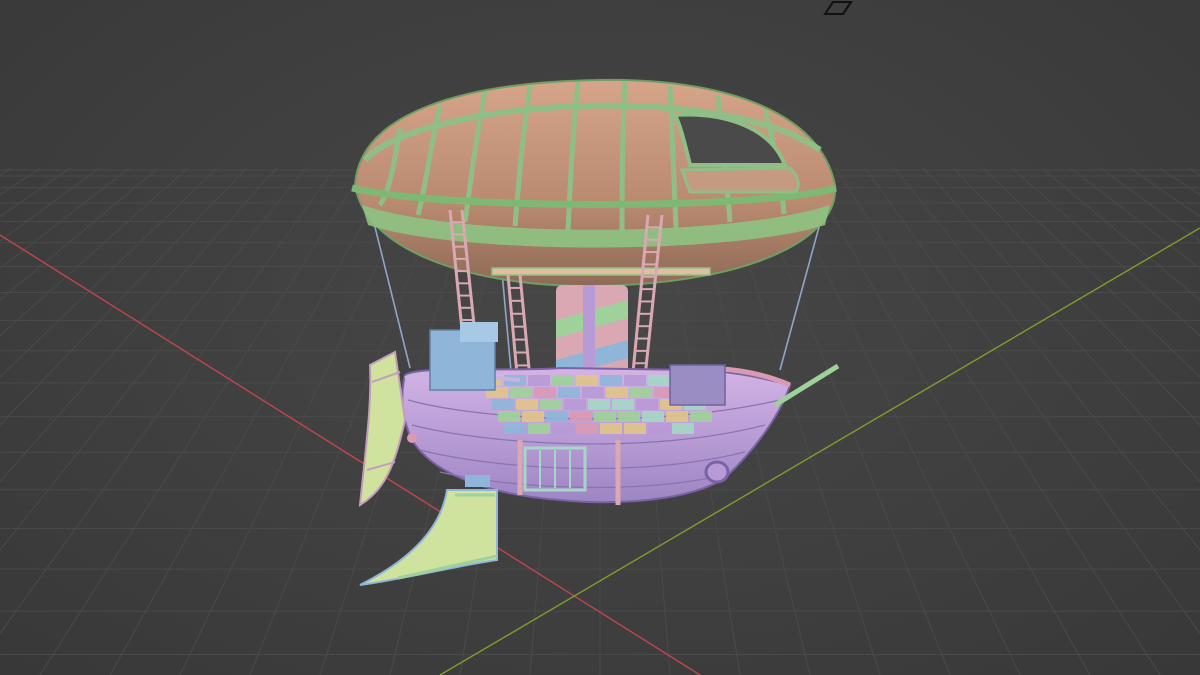  What do you see at coordinates (594, 183) in the screenshot?
I see `airship-envelope` at bounding box center [594, 183].